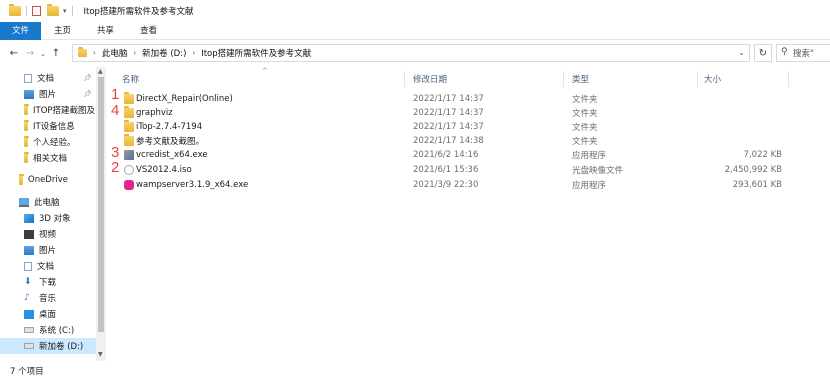  I want to click on sidebar-item-pictures: 图片 📌︎, so click(48, 94).